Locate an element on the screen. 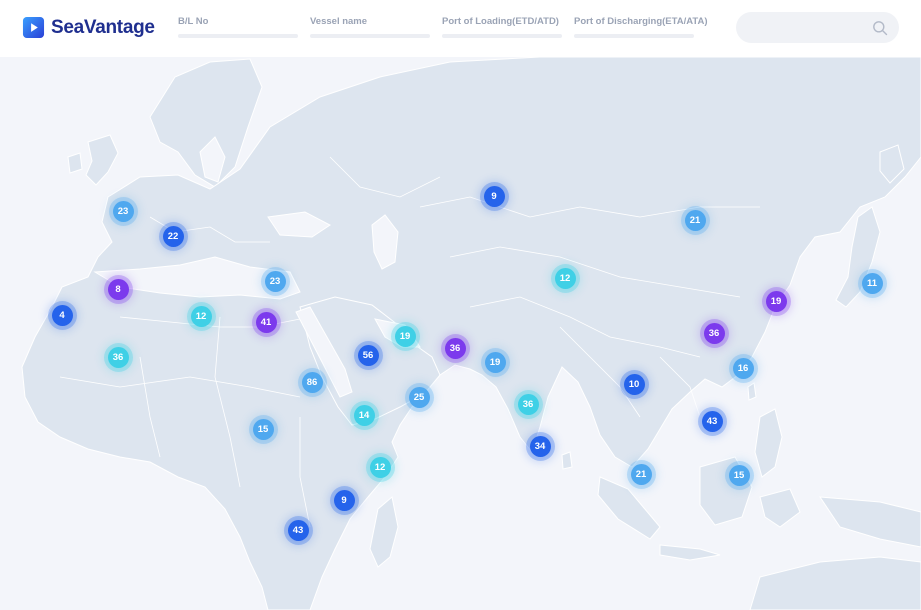  cluster-marker: 10 is located at coordinates (634, 384).